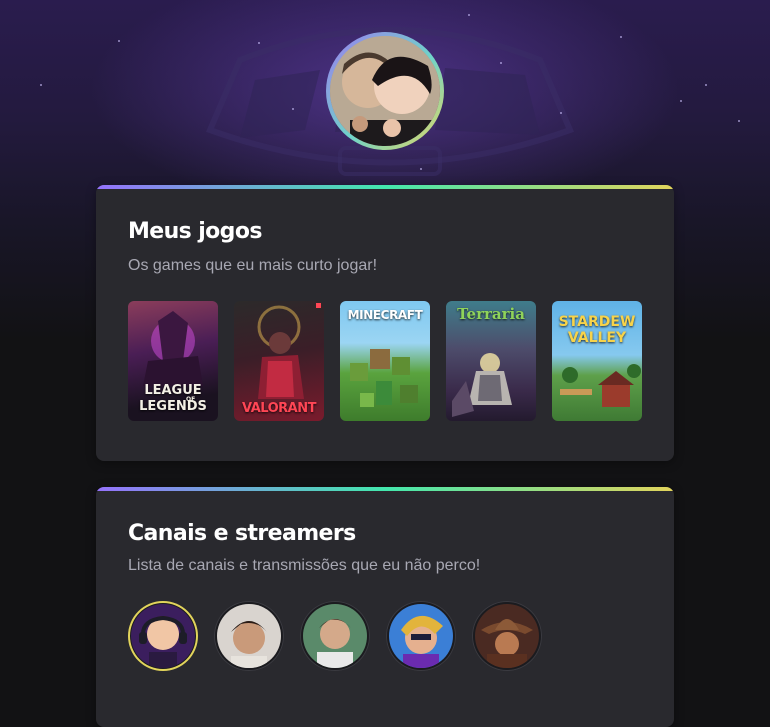  Describe the element at coordinates (385, 315) in the screenshot. I see `game-label: MINECRAFT` at that location.